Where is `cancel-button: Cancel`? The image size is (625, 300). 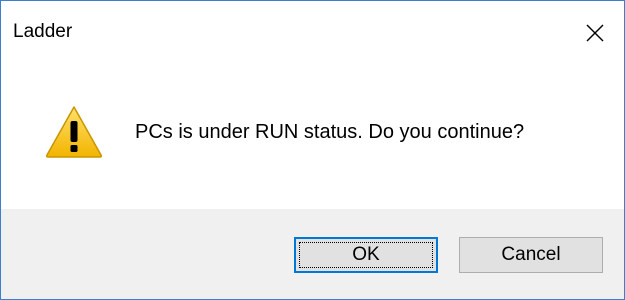
cancel-button: Cancel is located at coordinates (531, 255).